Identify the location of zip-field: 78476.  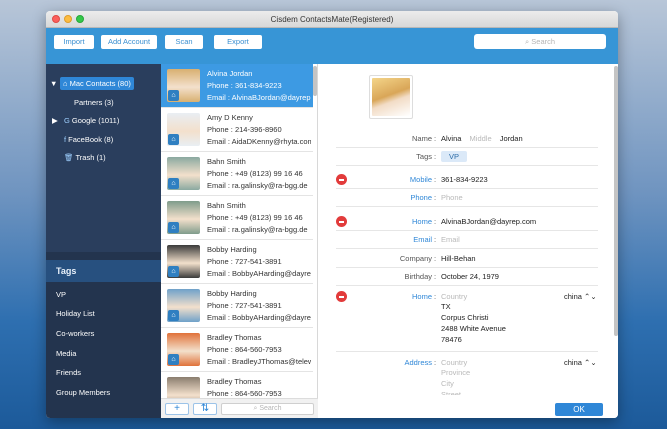
(451, 339).